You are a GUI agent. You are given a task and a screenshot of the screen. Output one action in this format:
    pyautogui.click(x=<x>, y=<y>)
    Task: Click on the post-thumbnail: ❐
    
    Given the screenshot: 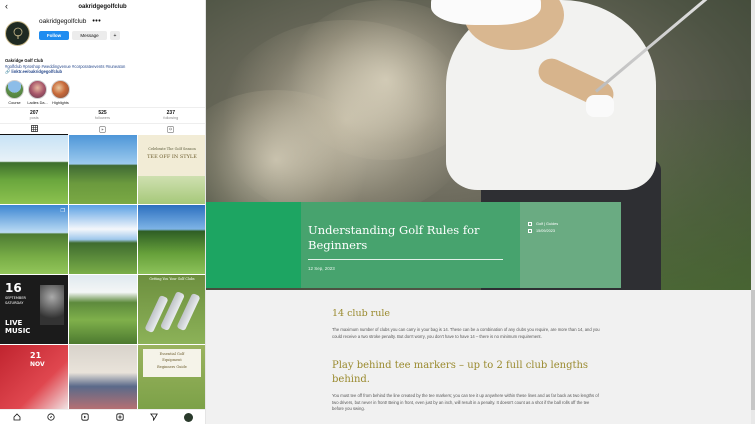 What is the action you would take?
    pyautogui.click(x=34, y=239)
    